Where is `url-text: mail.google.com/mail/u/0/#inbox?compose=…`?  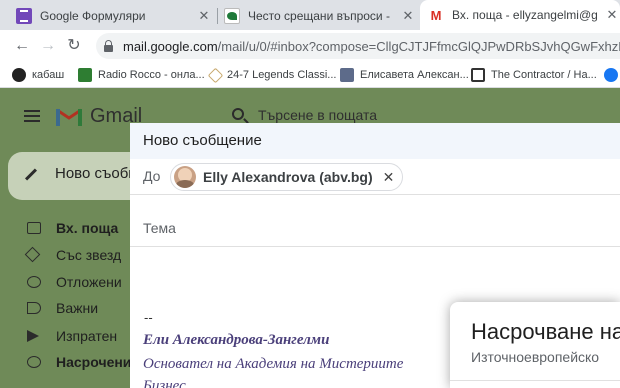
url-text: mail.google.com/mail/u/0/#inbox?compose=… is located at coordinates (371, 46).